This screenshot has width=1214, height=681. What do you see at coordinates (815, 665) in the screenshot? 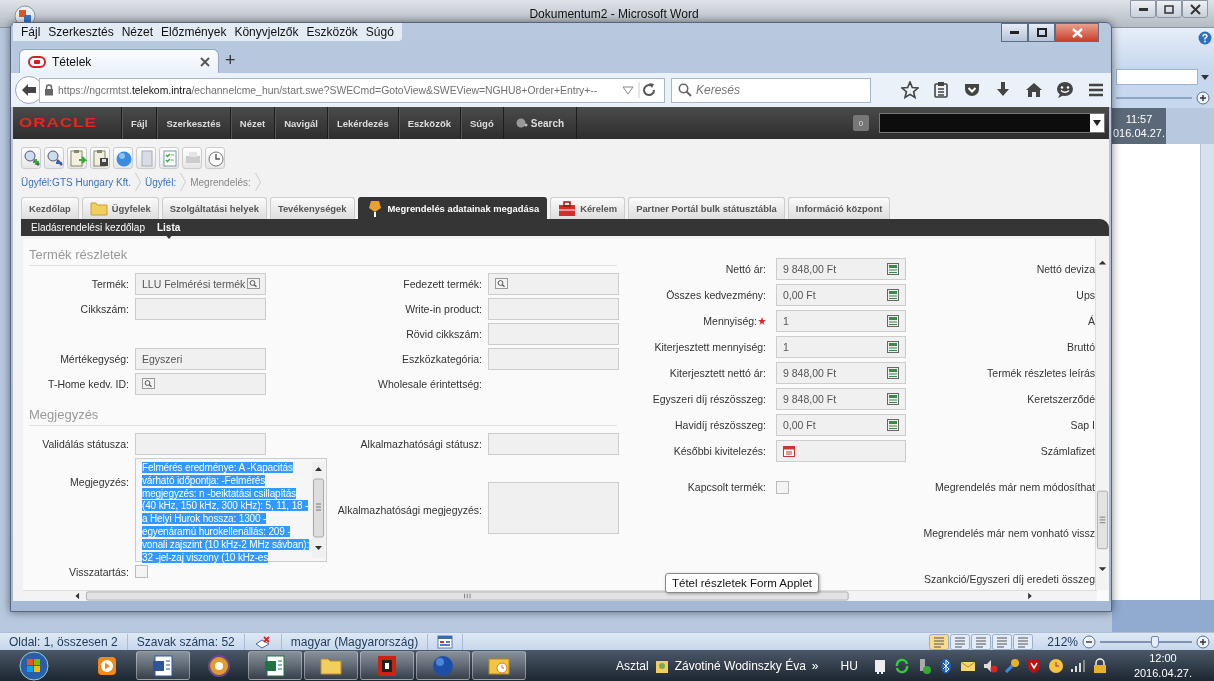
I see `more-button: »` at bounding box center [815, 665].